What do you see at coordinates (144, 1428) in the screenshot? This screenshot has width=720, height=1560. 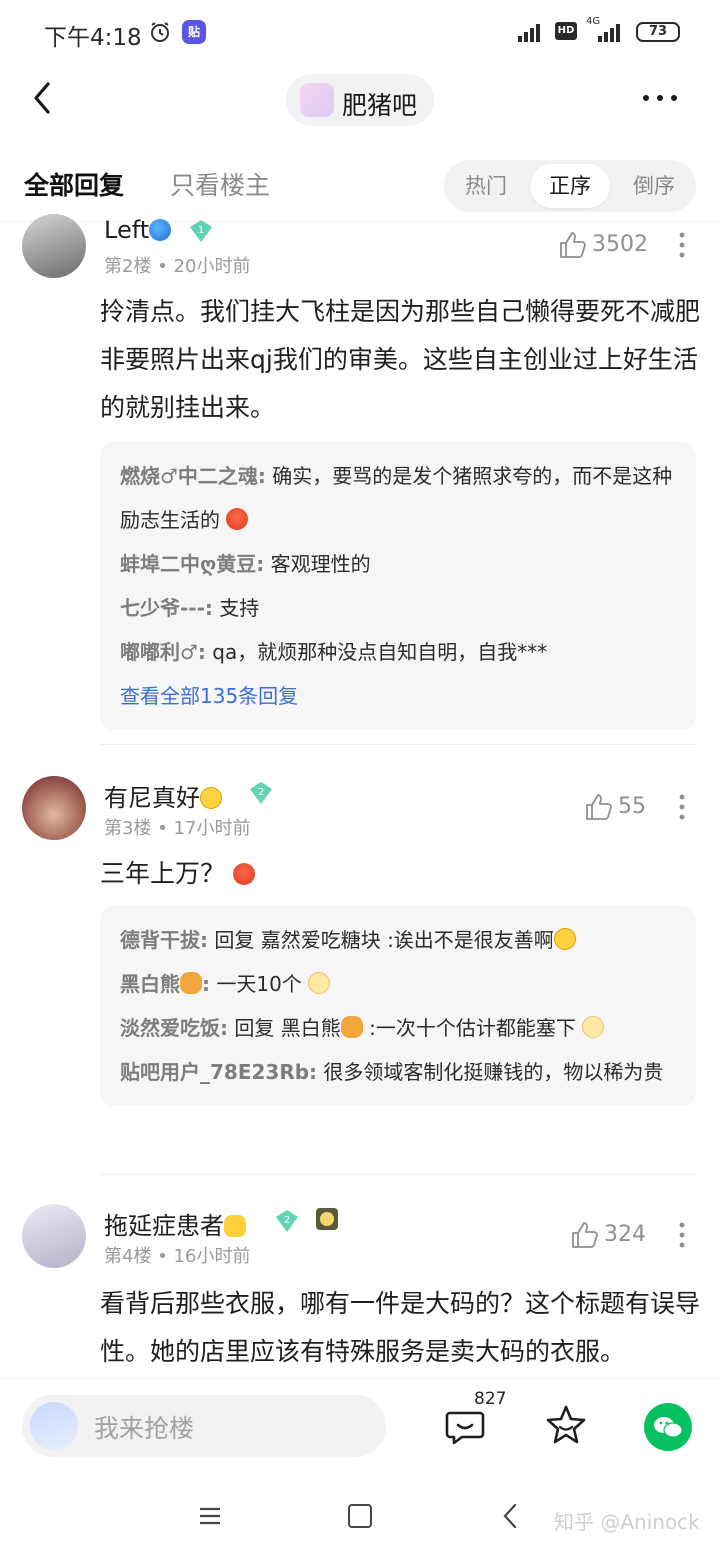 I see `reply-placeholder: 我来抢楼` at bounding box center [144, 1428].